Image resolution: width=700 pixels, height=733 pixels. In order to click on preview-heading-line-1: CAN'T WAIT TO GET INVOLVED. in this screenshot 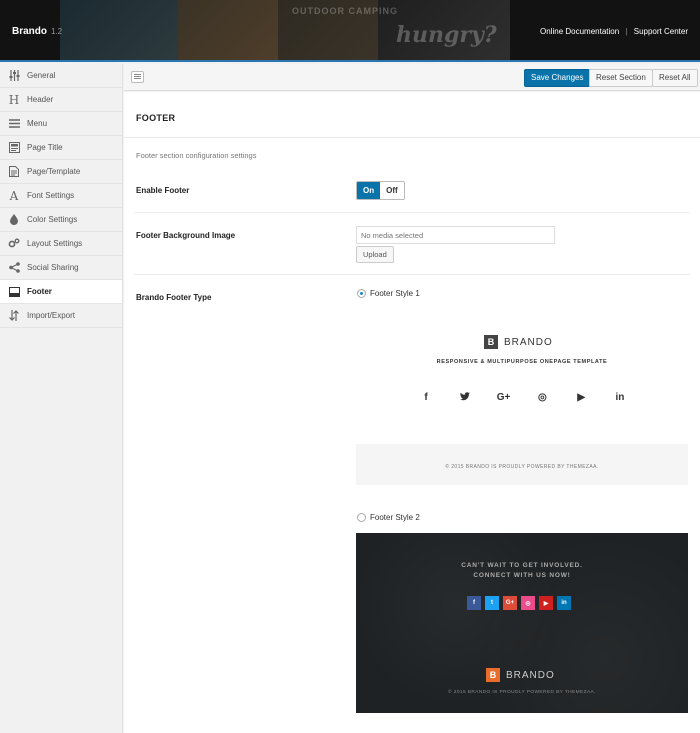, I will do `click(522, 565)`.